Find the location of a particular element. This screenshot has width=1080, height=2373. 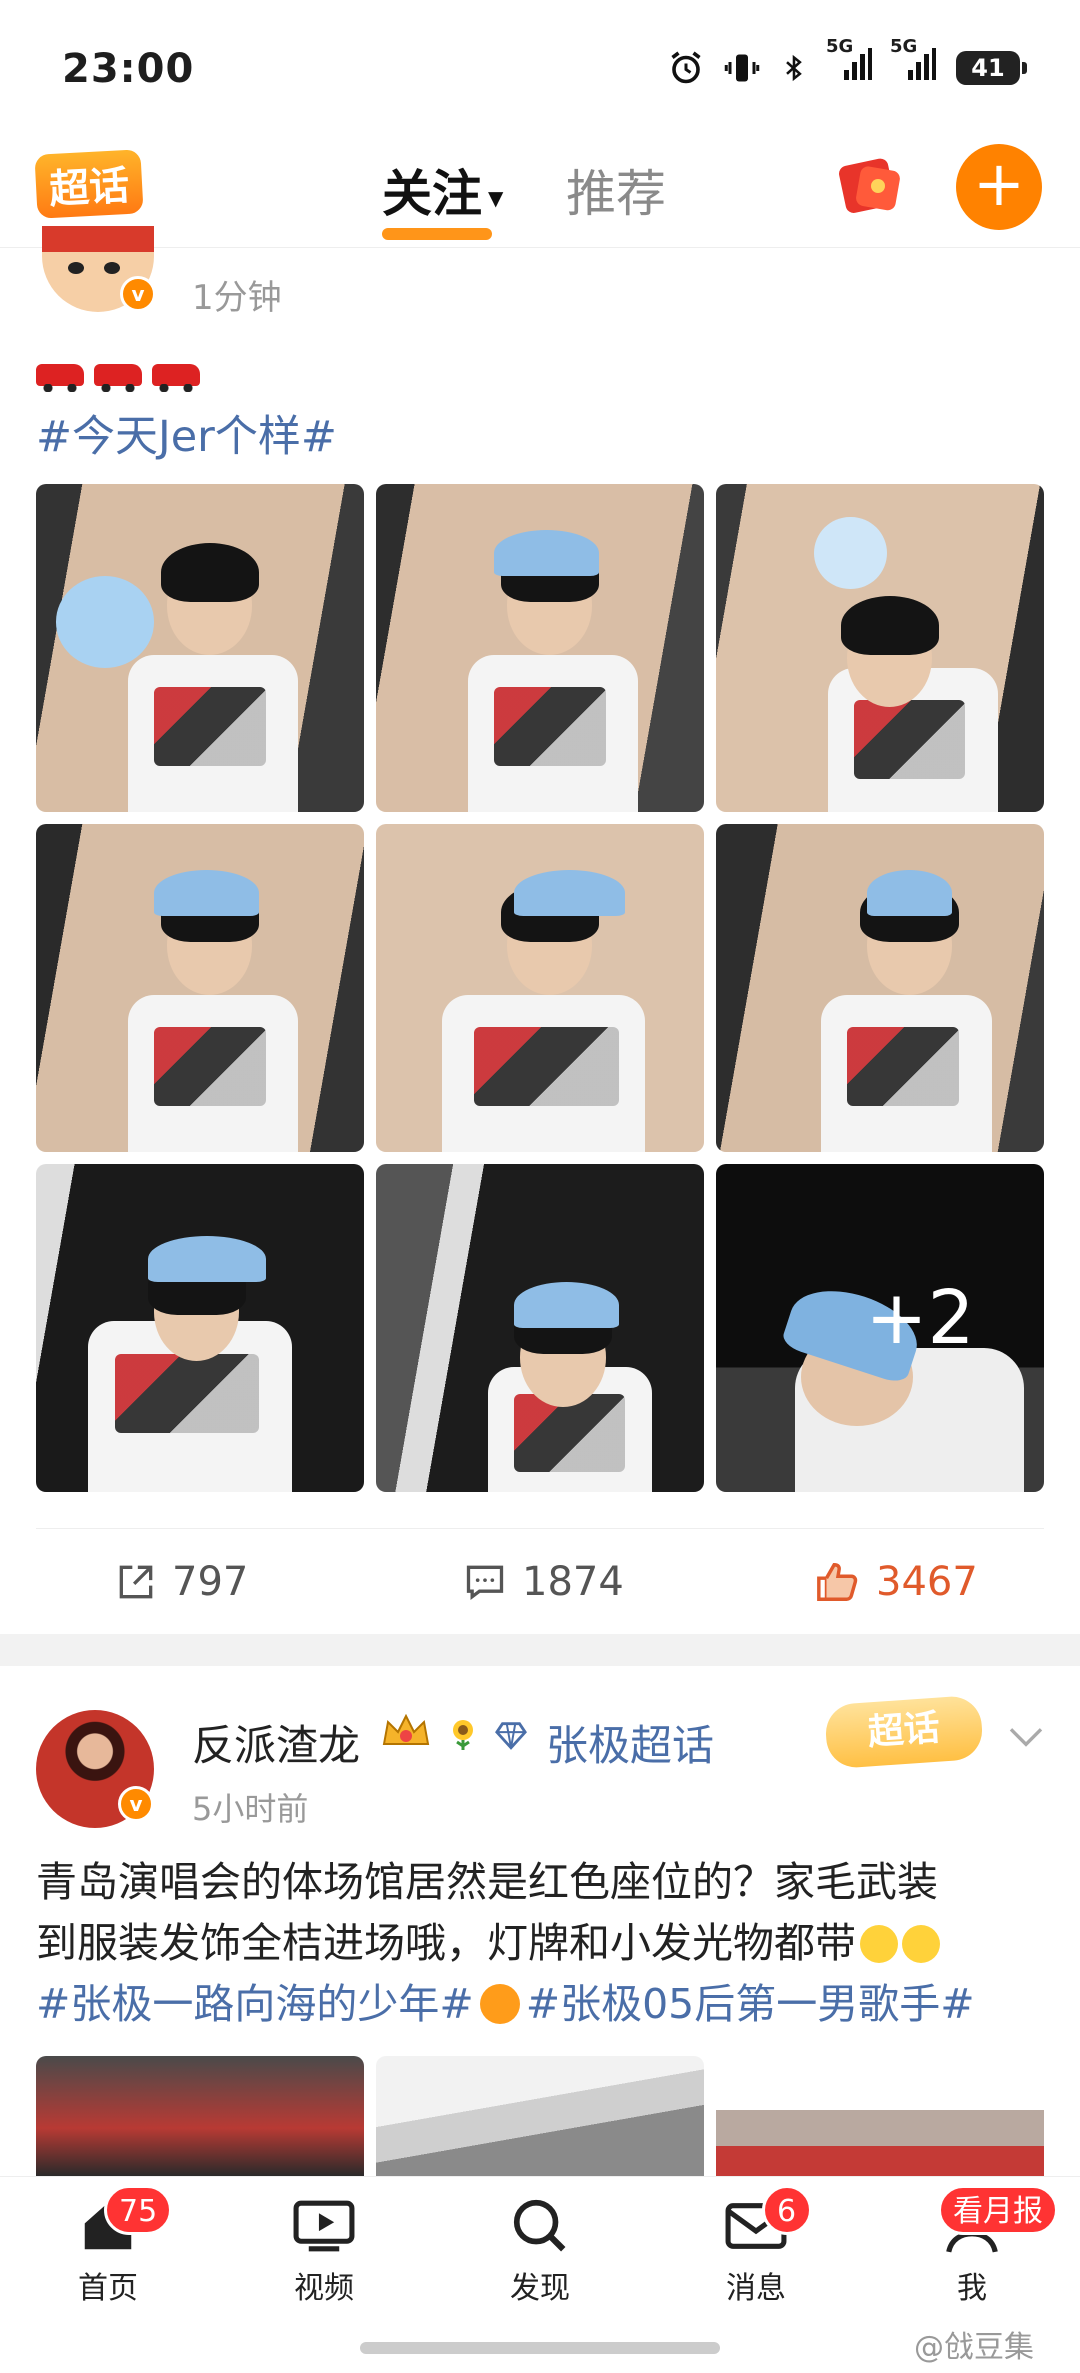

username: 反派渣龙 is located at coordinates (276, 1742).